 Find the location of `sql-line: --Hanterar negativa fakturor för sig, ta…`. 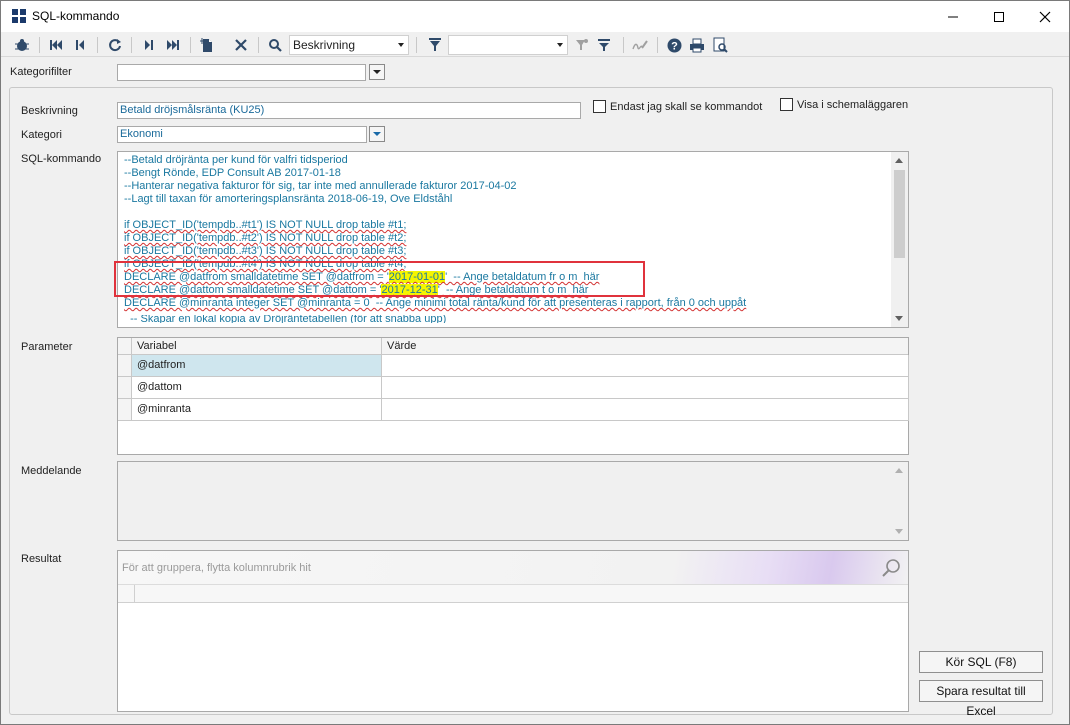

sql-line: --Hanterar negativa fakturor för sig, ta… is located at coordinates (320, 186).